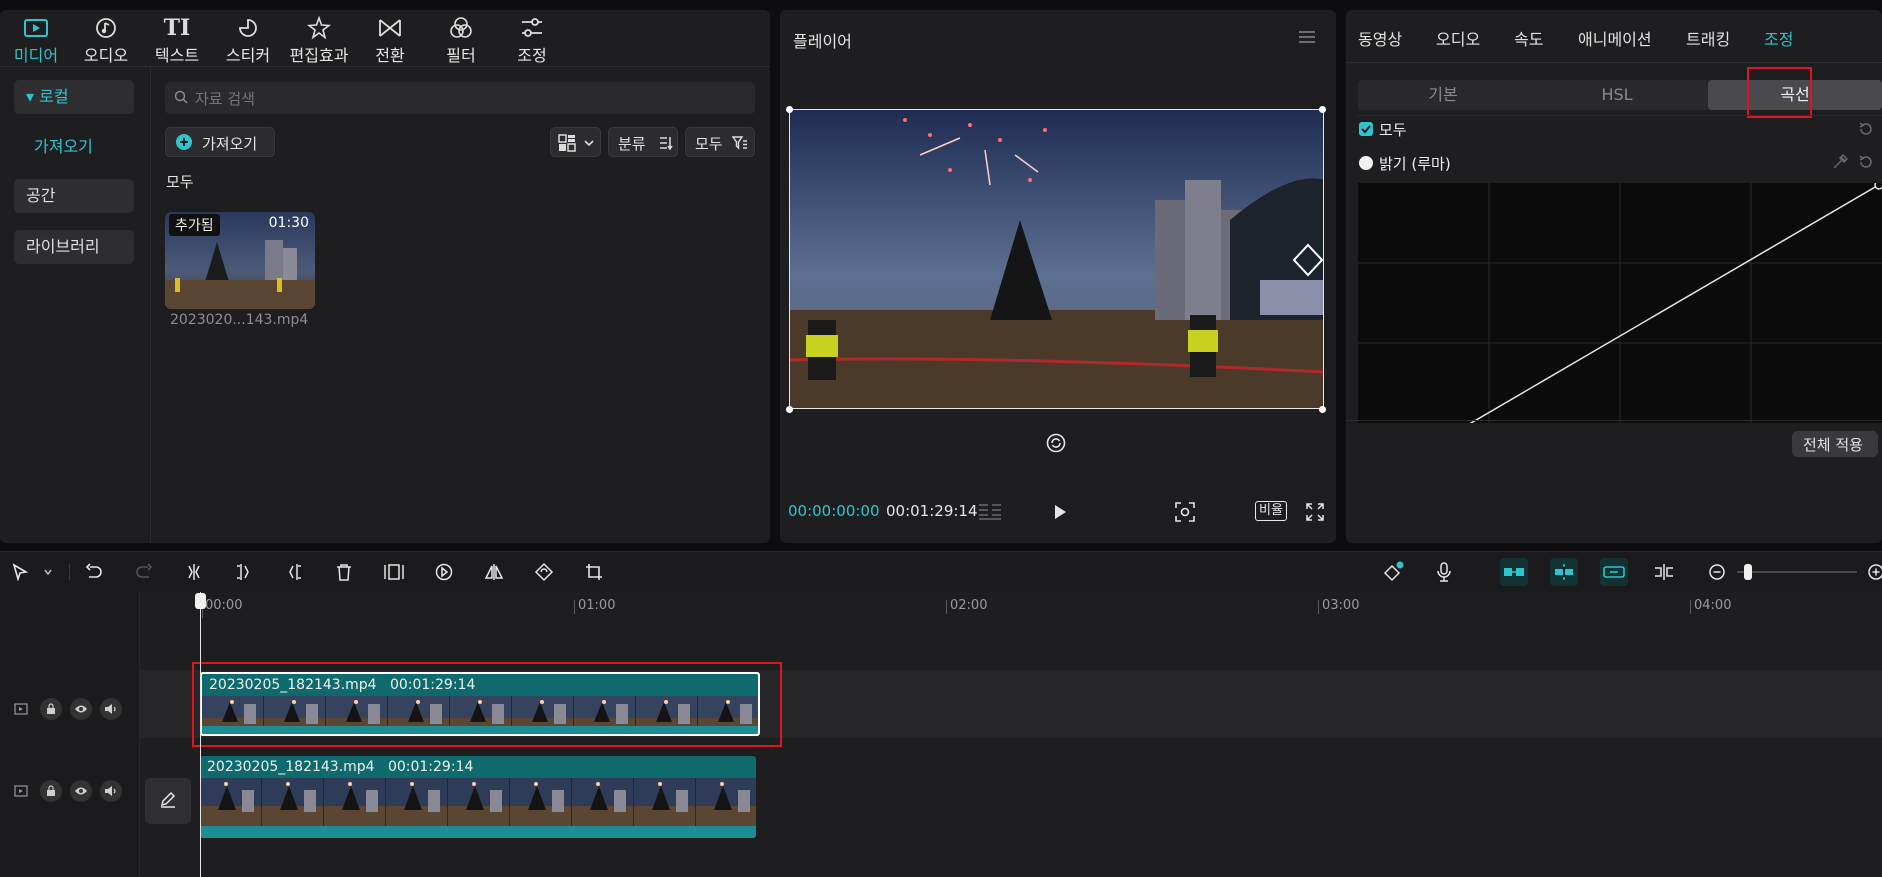 The width and height of the screenshot is (1882, 877). What do you see at coordinates (1042, 605) in the screenshot?
I see `time-ruler: 00:00 01:00 02:00 03:00 04:00` at bounding box center [1042, 605].